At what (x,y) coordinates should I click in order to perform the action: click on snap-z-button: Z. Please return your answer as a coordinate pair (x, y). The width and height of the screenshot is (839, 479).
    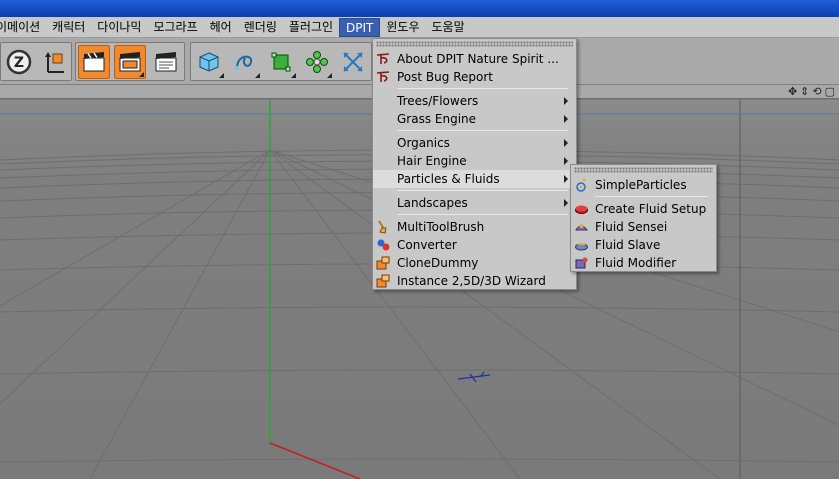
    Looking at the image, I should click on (18, 62).